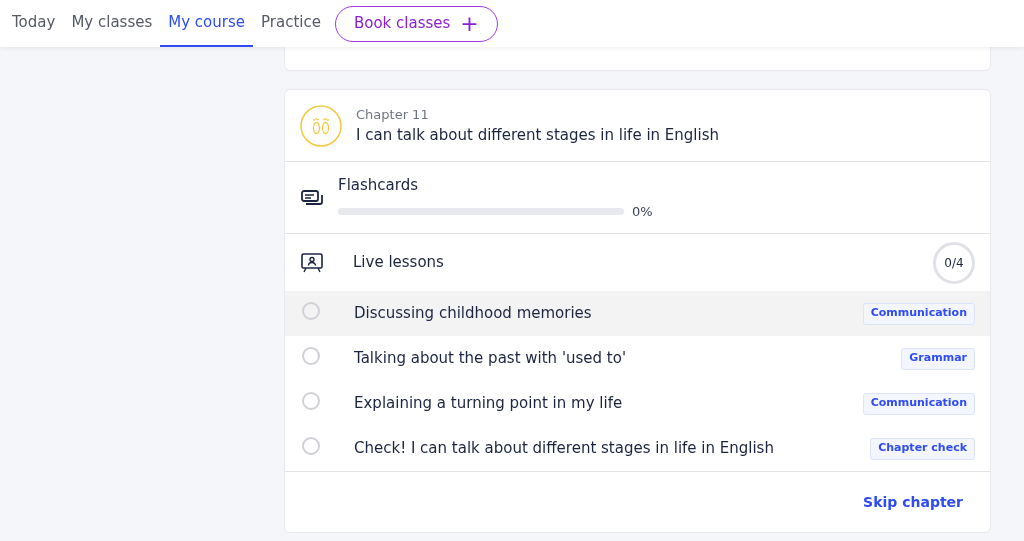 The width and height of the screenshot is (1024, 541). Describe the element at coordinates (312, 197) in the screenshot. I see `flashcards-icon` at that location.